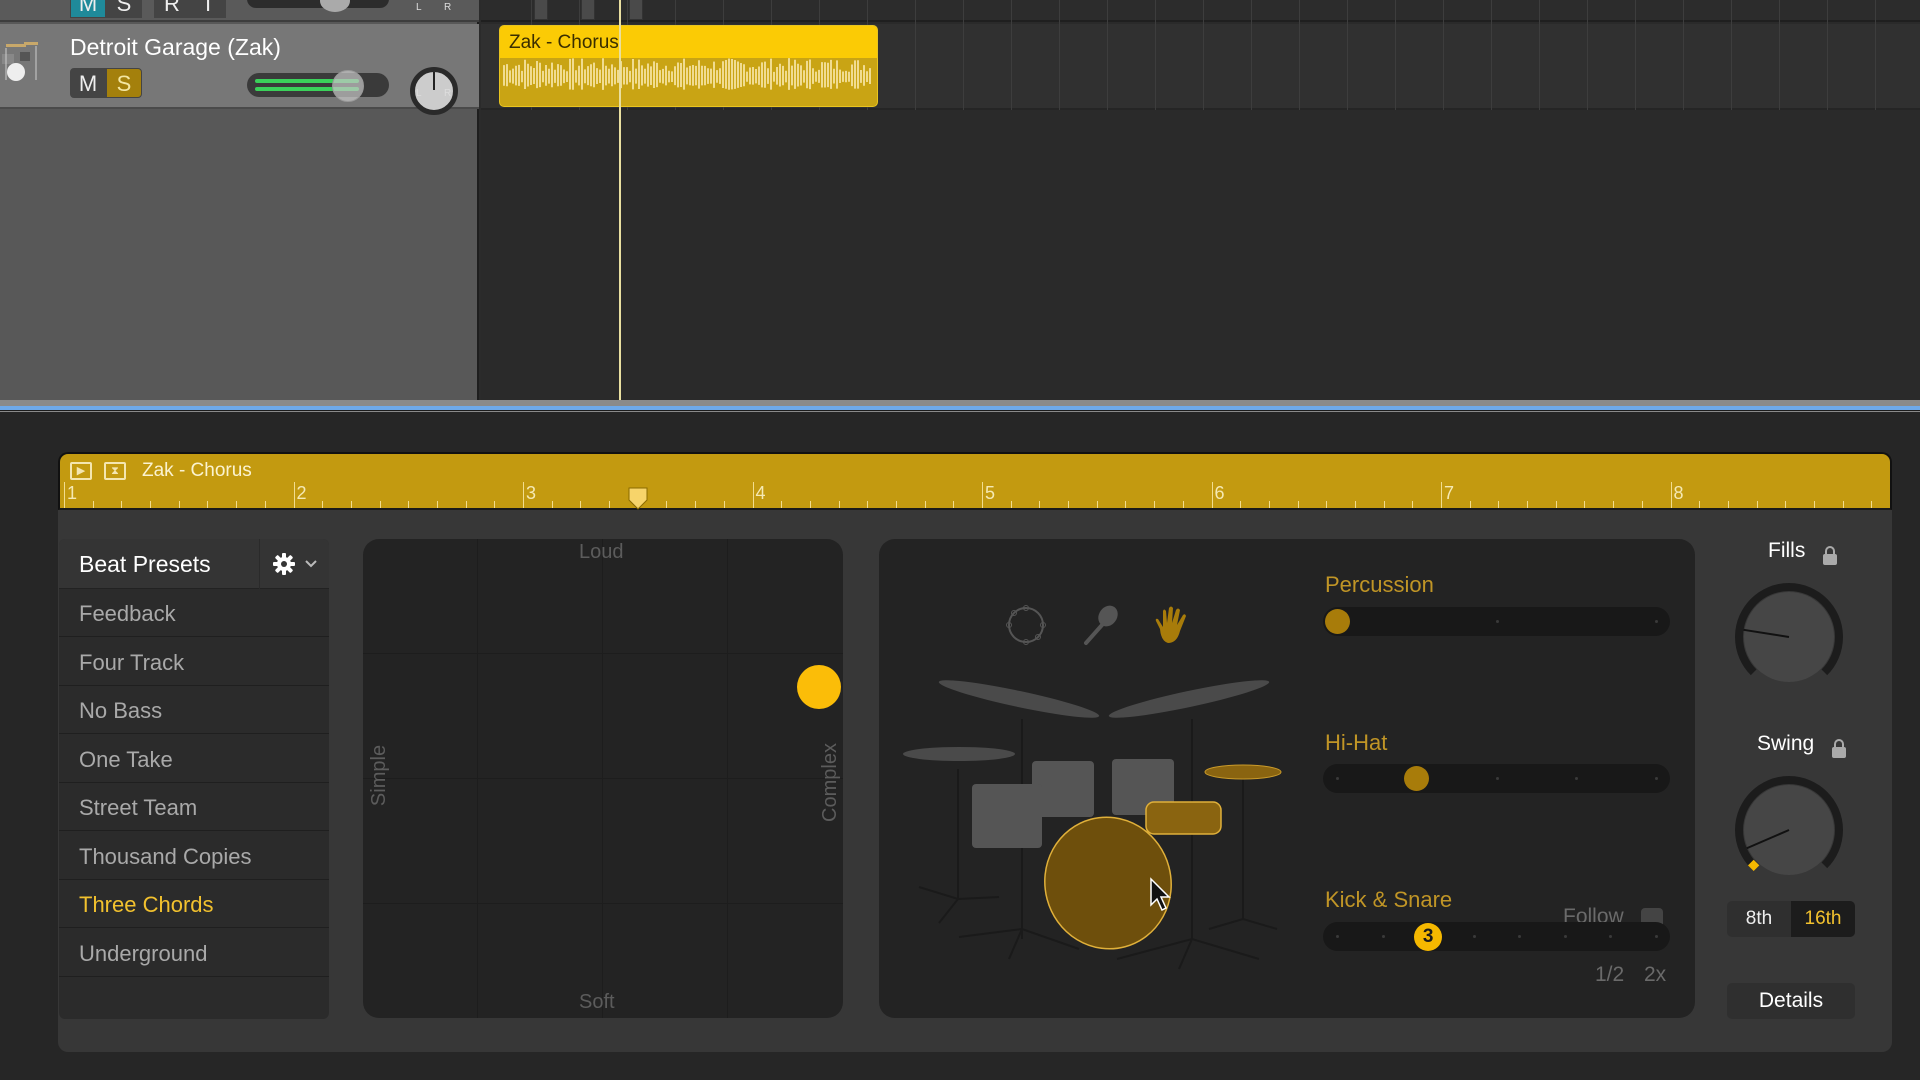 Image resolution: width=1920 pixels, height=1080 pixels. Describe the element at coordinates (124, 83) in the screenshot. I see `solo-button: S` at that location.